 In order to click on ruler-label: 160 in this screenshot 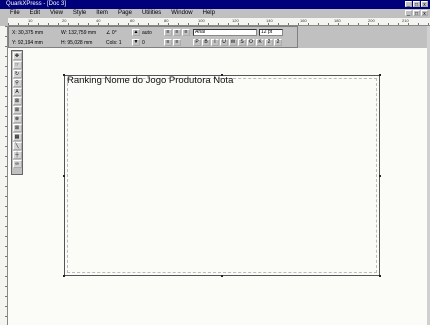, I will do `click(303, 20)`.